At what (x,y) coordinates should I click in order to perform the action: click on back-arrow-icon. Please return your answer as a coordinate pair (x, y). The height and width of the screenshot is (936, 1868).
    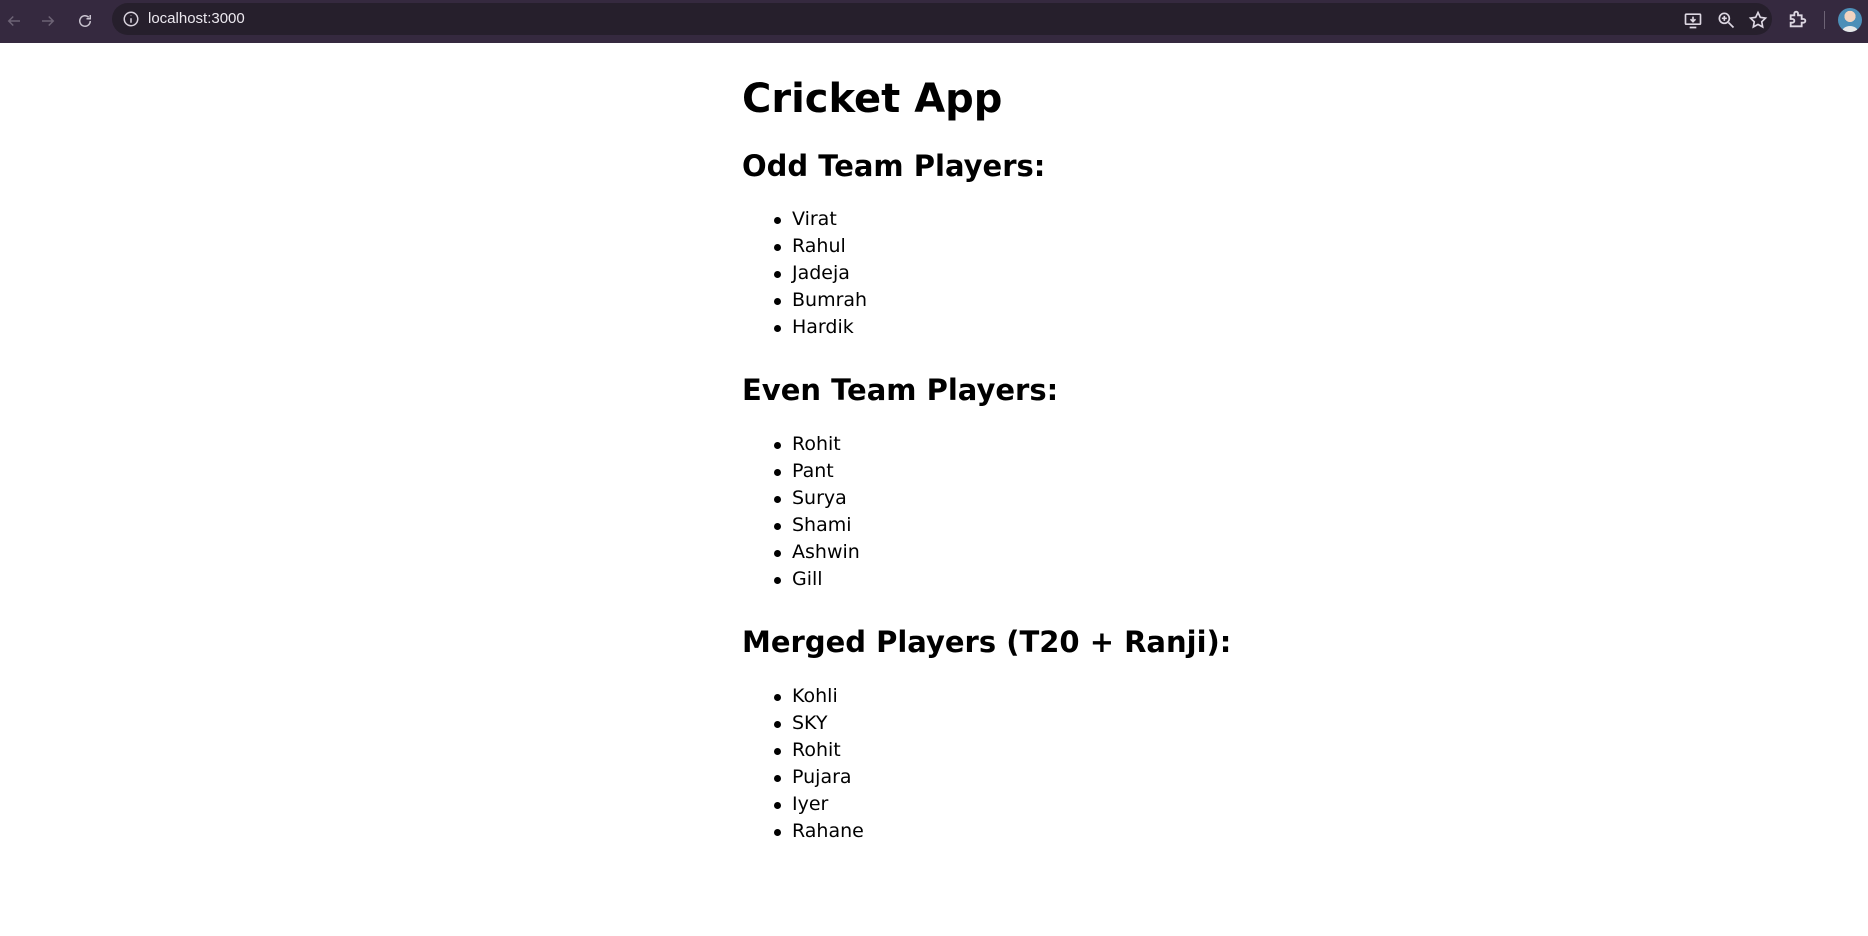
    Looking at the image, I should click on (13, 21).